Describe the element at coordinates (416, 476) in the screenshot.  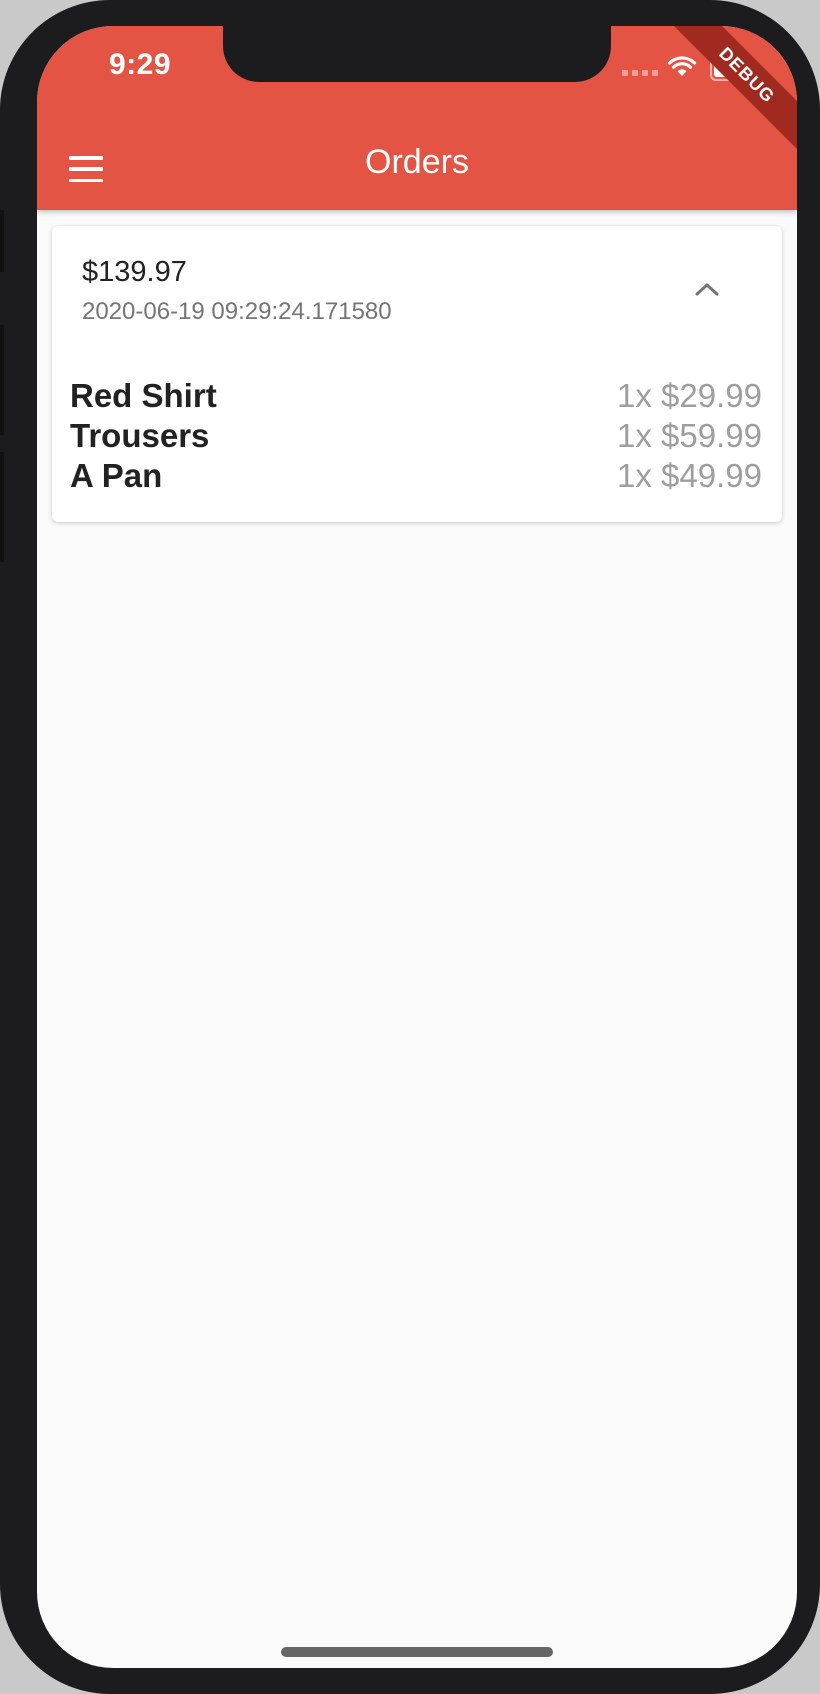
I see `list-item: A Pan 1x $49.99` at that location.